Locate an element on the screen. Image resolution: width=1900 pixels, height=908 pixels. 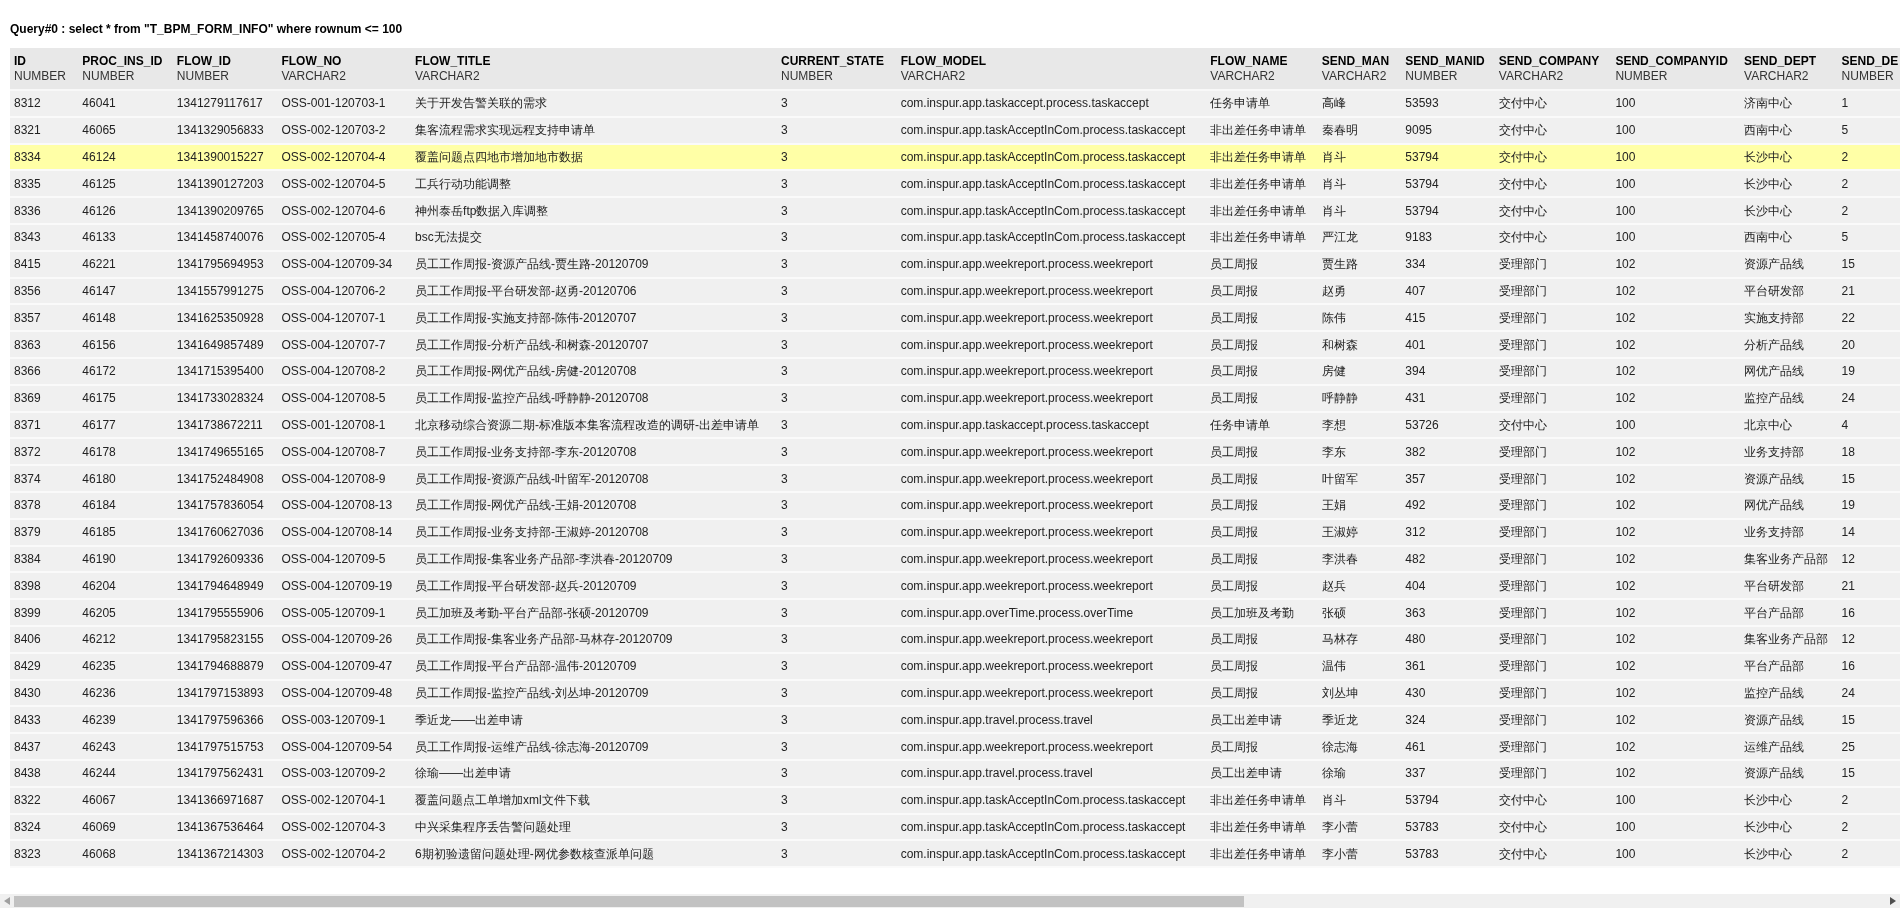
table-cell: 46041 is located at coordinates (99, 103).